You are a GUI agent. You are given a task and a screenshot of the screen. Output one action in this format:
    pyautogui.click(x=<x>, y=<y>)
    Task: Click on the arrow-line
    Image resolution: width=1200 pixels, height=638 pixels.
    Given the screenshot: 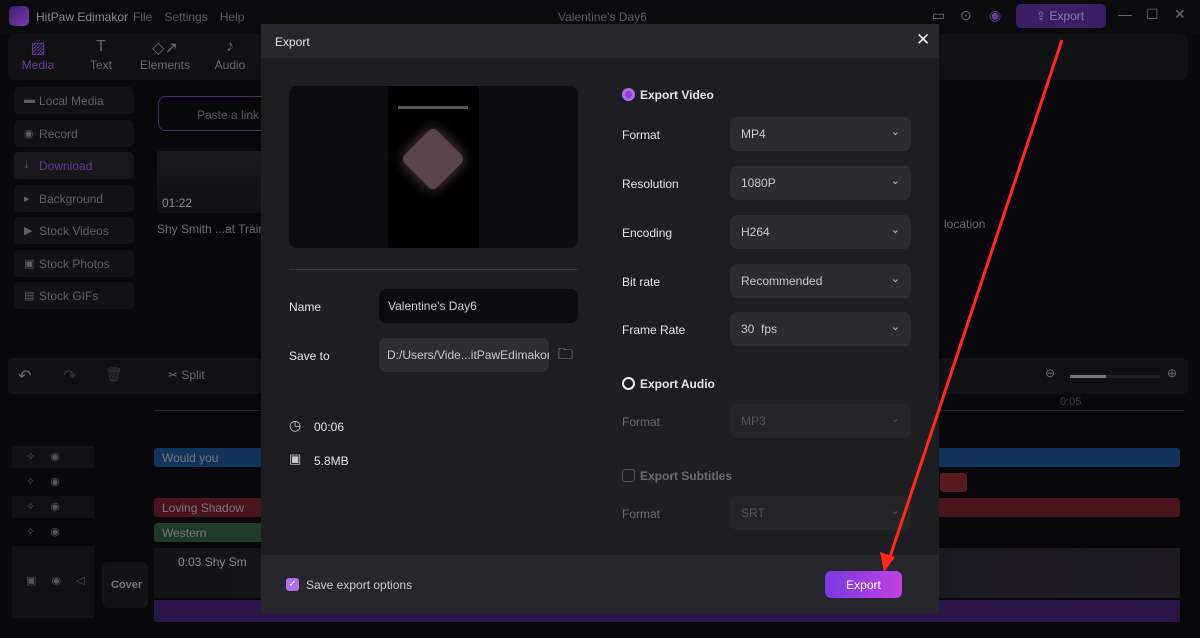 What is the action you would take?
    pyautogui.click(x=975, y=300)
    